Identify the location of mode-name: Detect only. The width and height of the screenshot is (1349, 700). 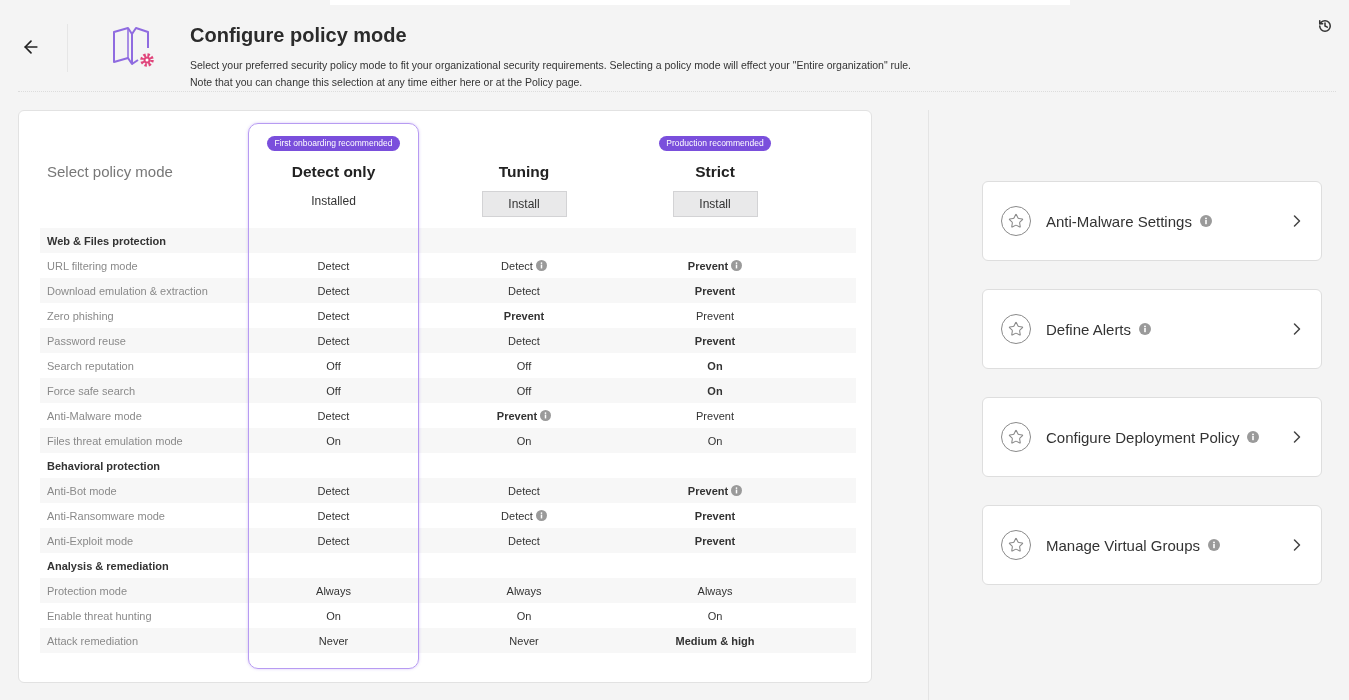
(333, 172).